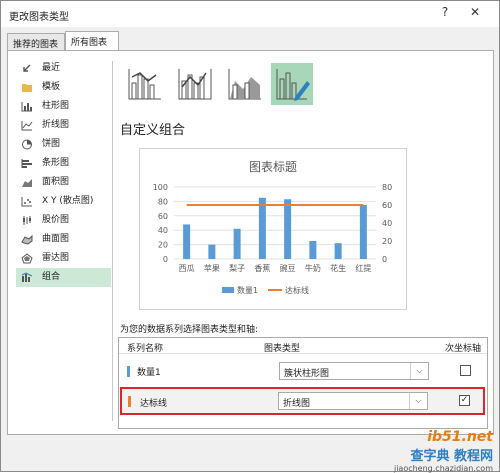 The height and width of the screenshot is (473, 500). What do you see at coordinates (163, 230) in the screenshot?
I see `y-tick-label: 40` at bounding box center [163, 230].